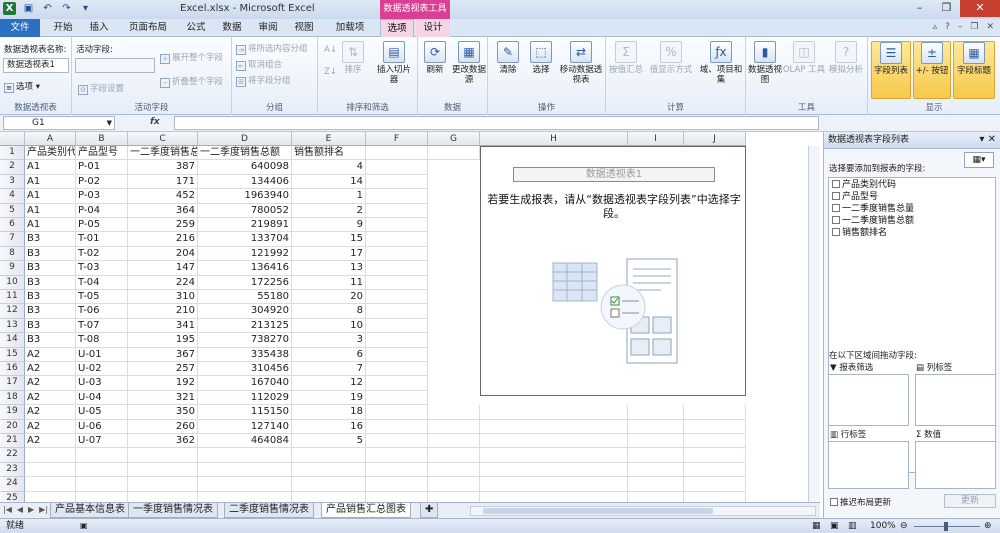  What do you see at coordinates (245, 239) in the screenshot?
I see `grid-cell: 133704` at bounding box center [245, 239].